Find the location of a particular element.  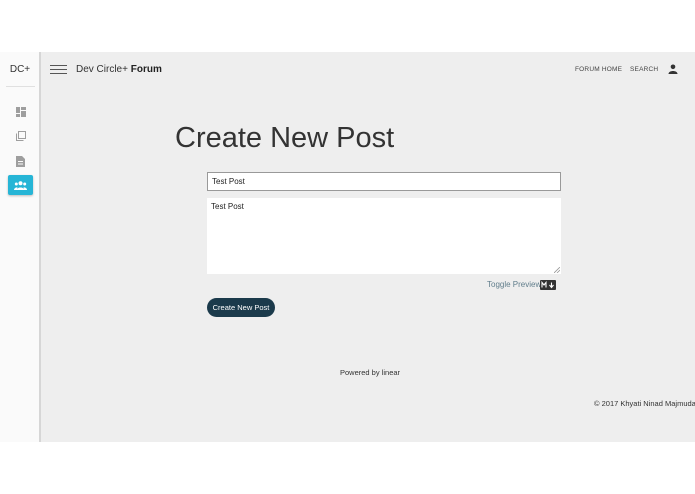

document-icon is located at coordinates (20, 161).